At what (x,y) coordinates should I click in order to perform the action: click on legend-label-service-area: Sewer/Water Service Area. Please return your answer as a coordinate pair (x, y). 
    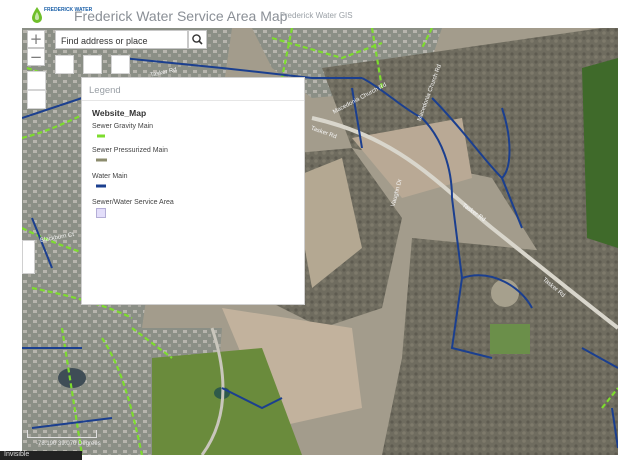
    Looking at the image, I should click on (133, 202).